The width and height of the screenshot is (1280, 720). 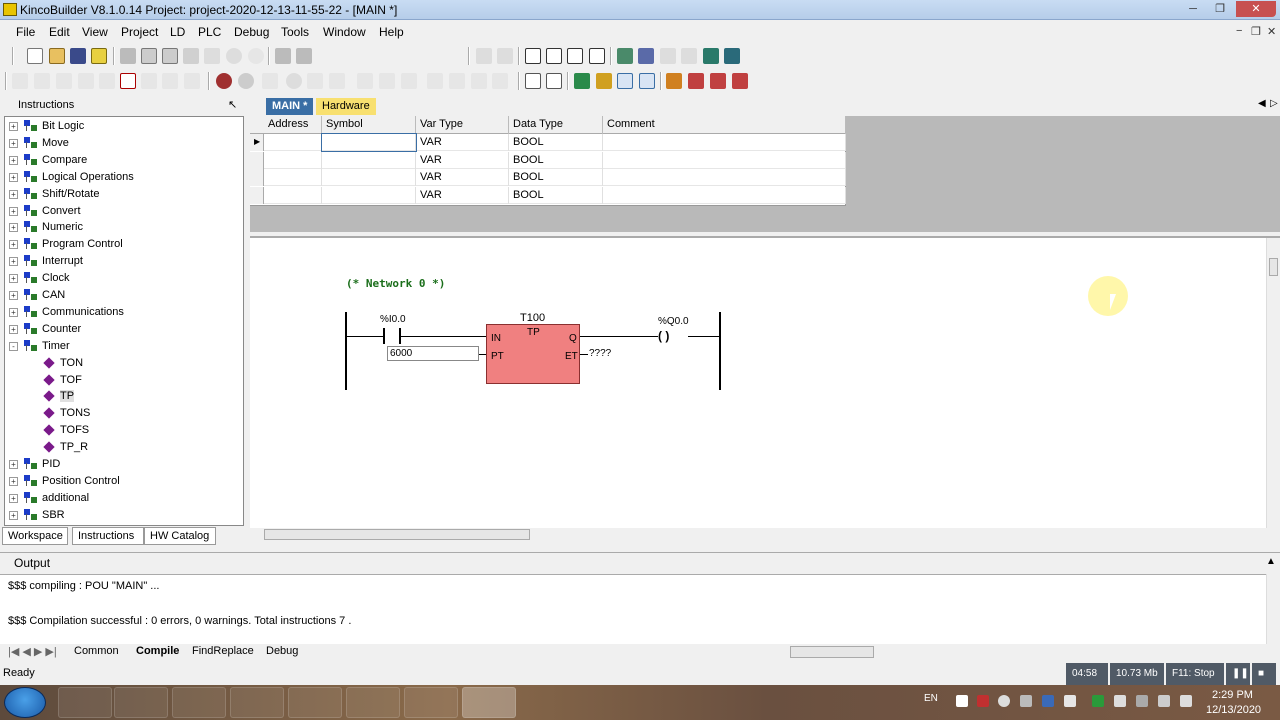 I want to click on tab-debug: Debug, so click(x=282, y=651).